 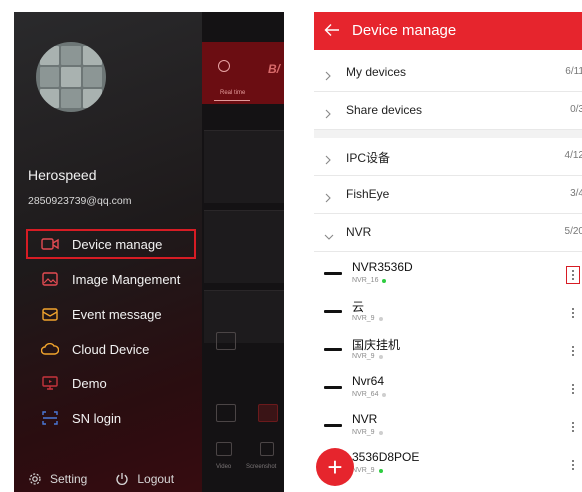 What do you see at coordinates (386, 457) in the screenshot?
I see `device-name: 3536D8POE` at bounding box center [386, 457].